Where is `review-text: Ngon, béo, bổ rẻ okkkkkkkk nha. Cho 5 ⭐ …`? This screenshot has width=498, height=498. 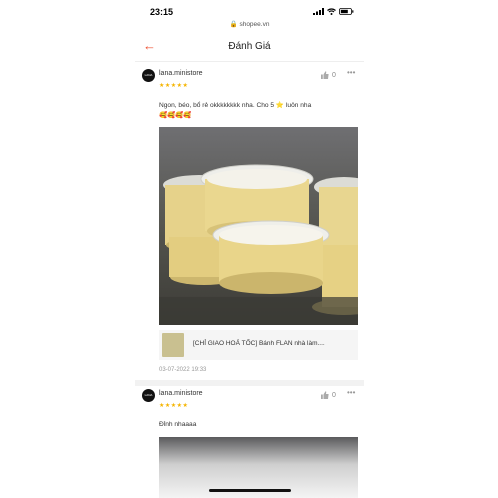
review-text: Ngon, béo, bổ rẻ okkkkkkkk nha. Cho 5 ⭐ … is located at coordinates (235, 105).